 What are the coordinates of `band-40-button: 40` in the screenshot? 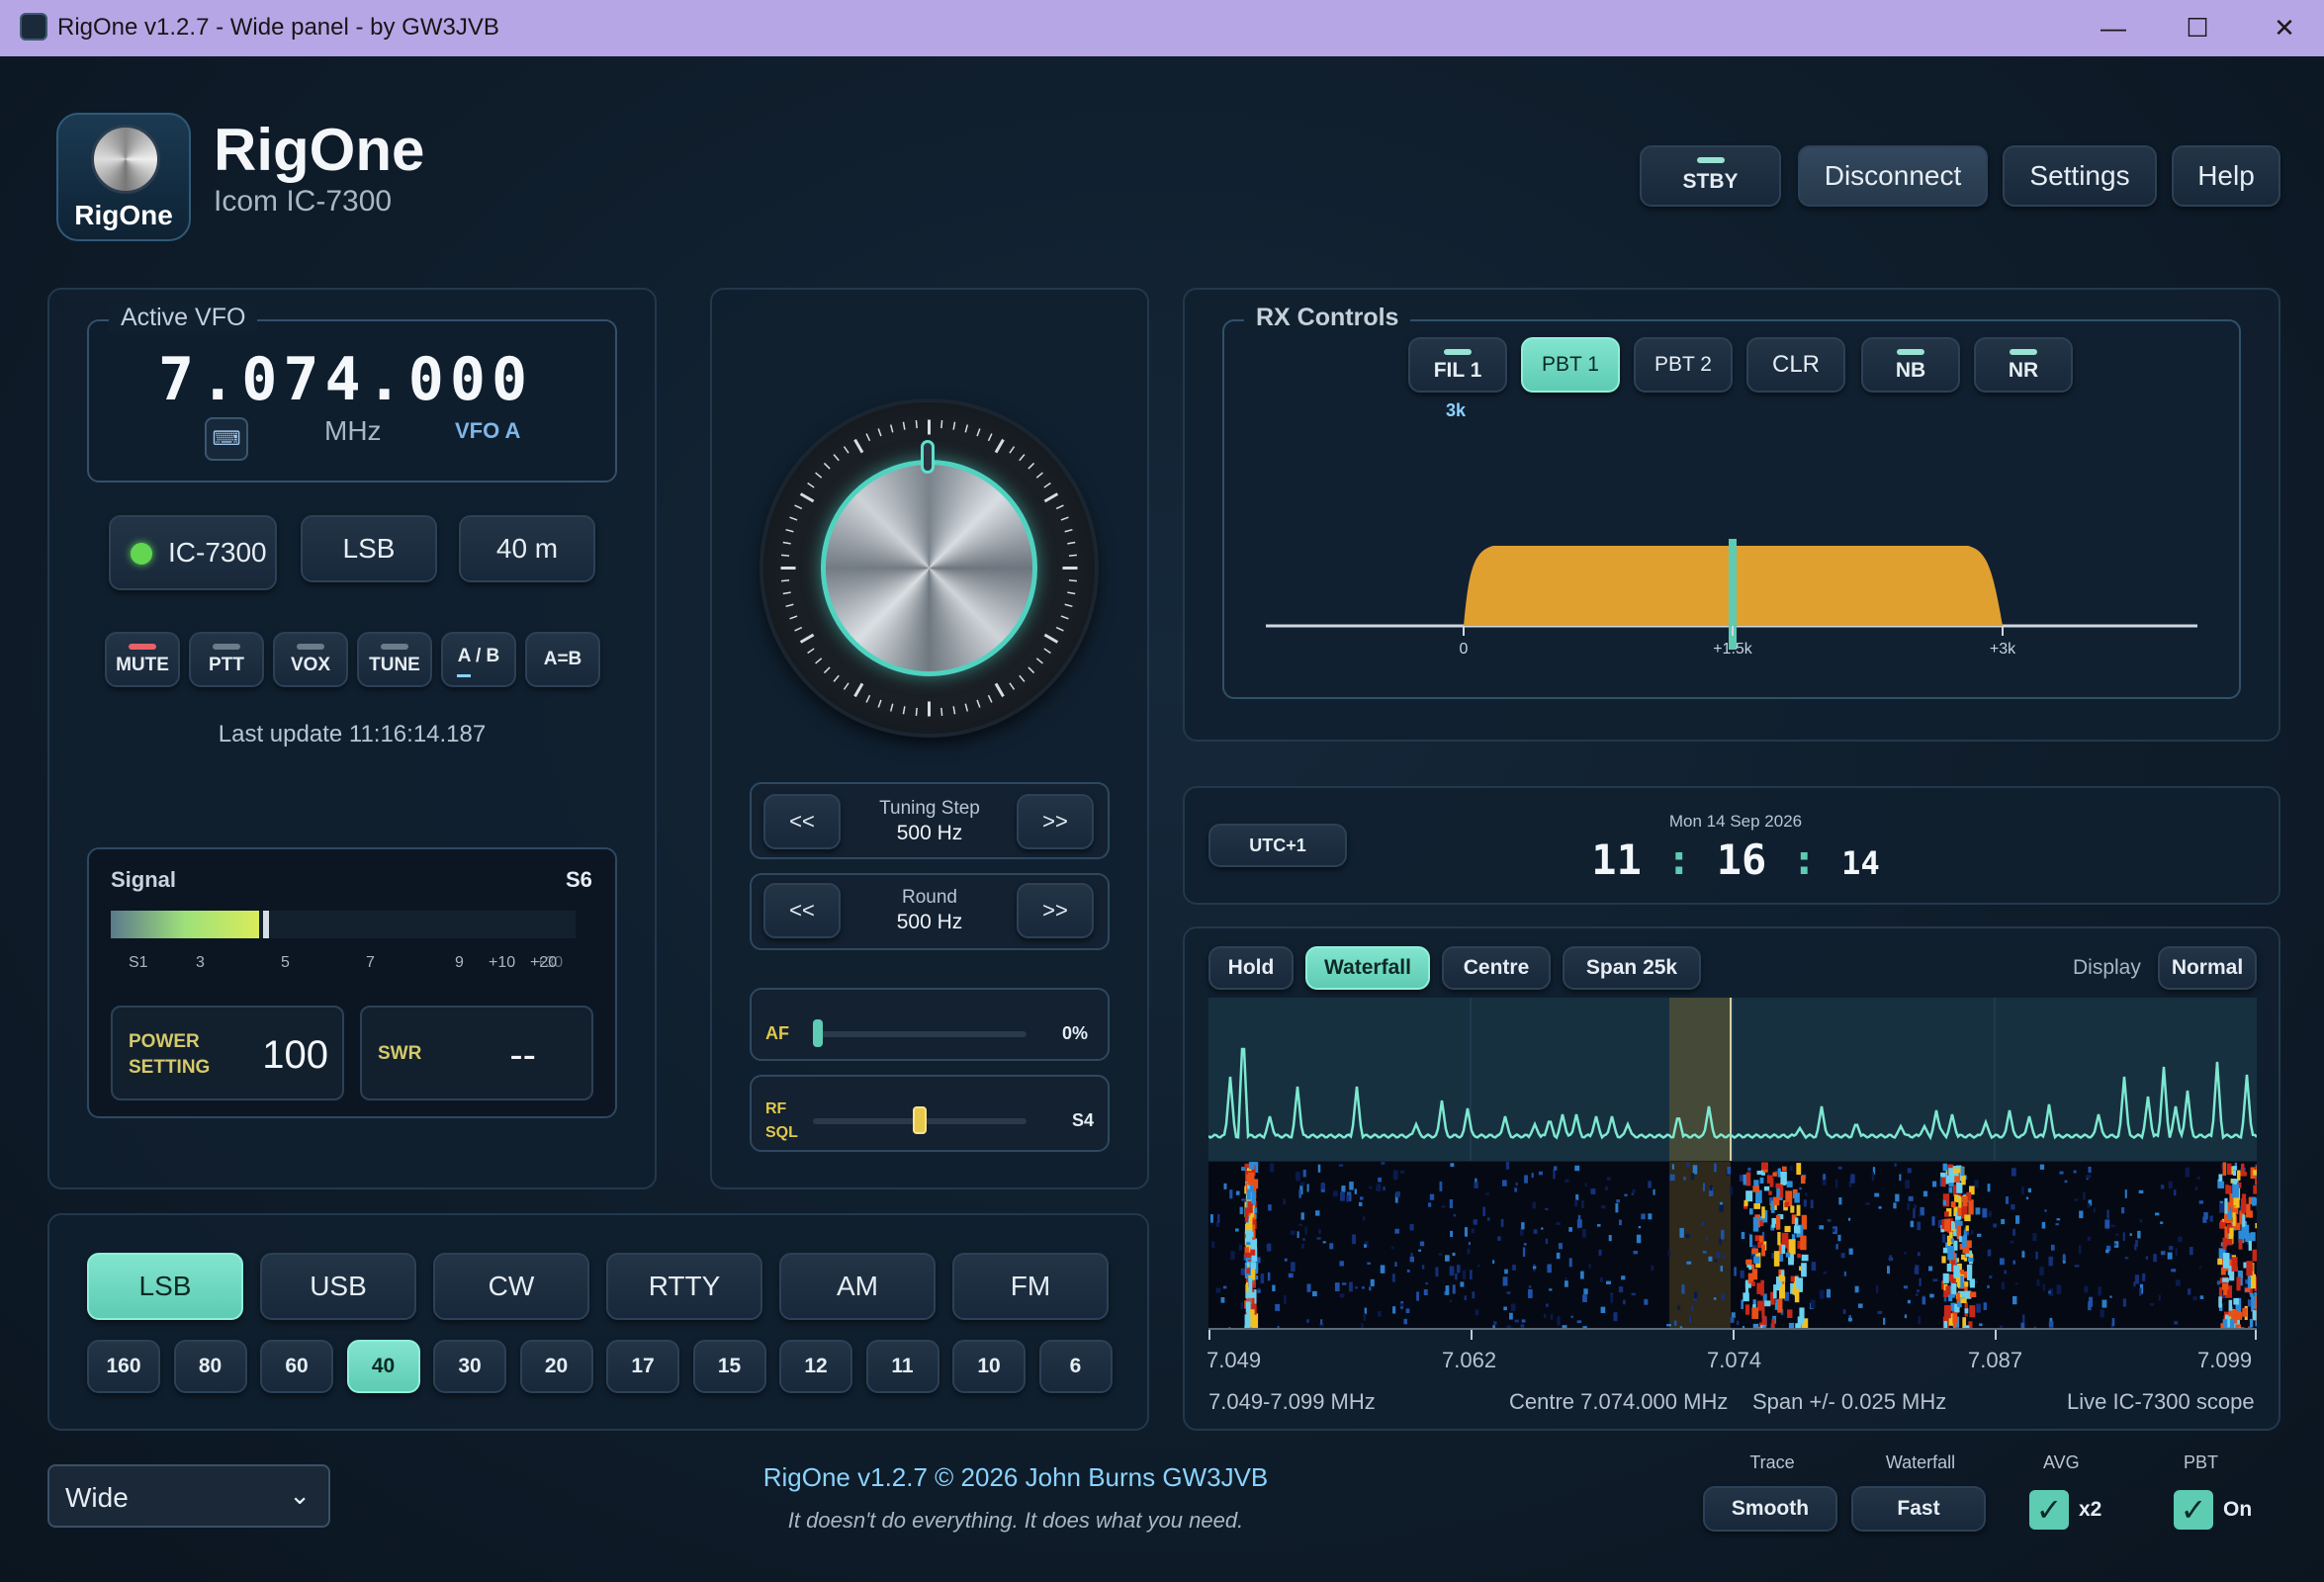 It's located at (383, 1366).